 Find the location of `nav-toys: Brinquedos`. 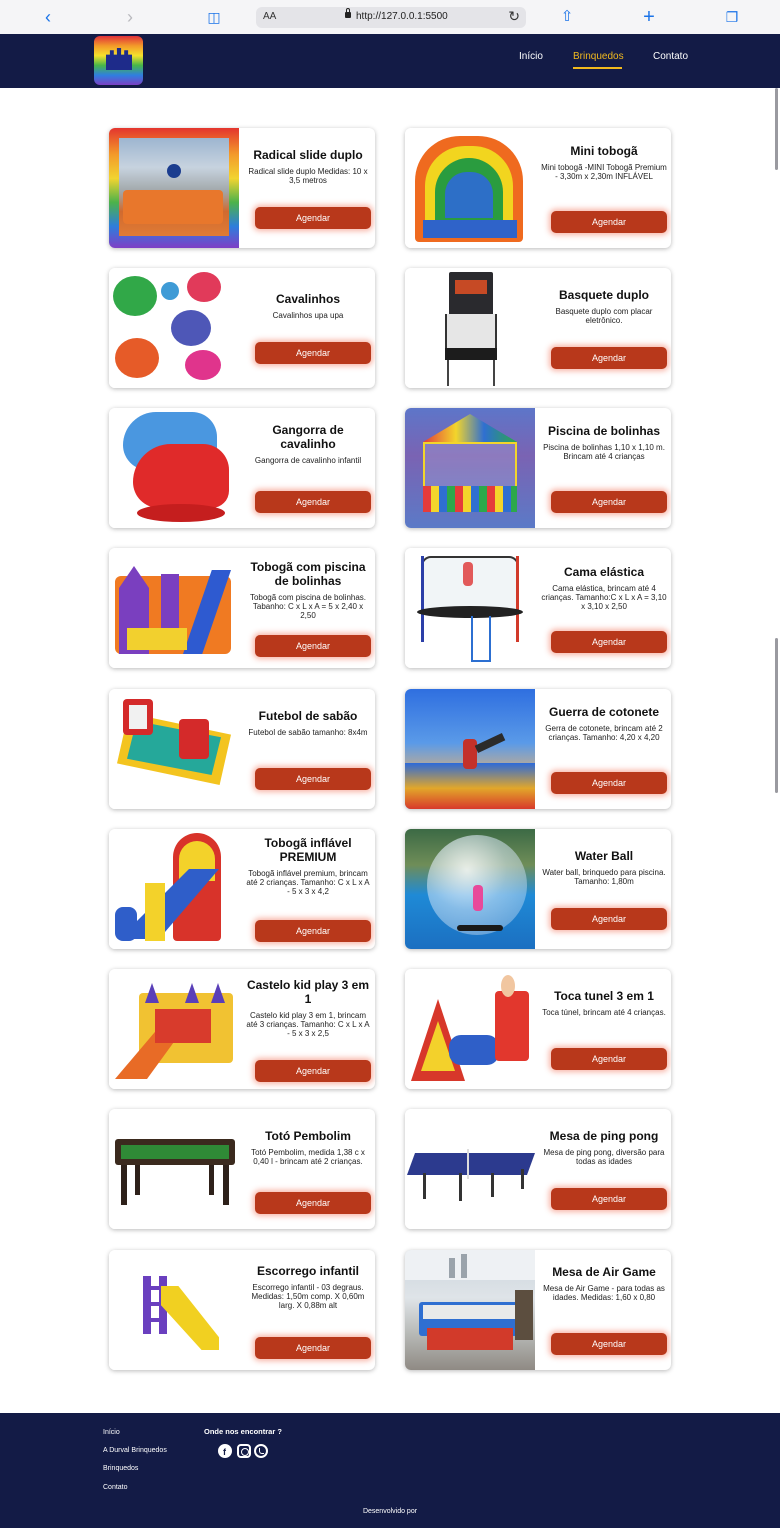

nav-toys: Brinquedos is located at coordinates (598, 56).